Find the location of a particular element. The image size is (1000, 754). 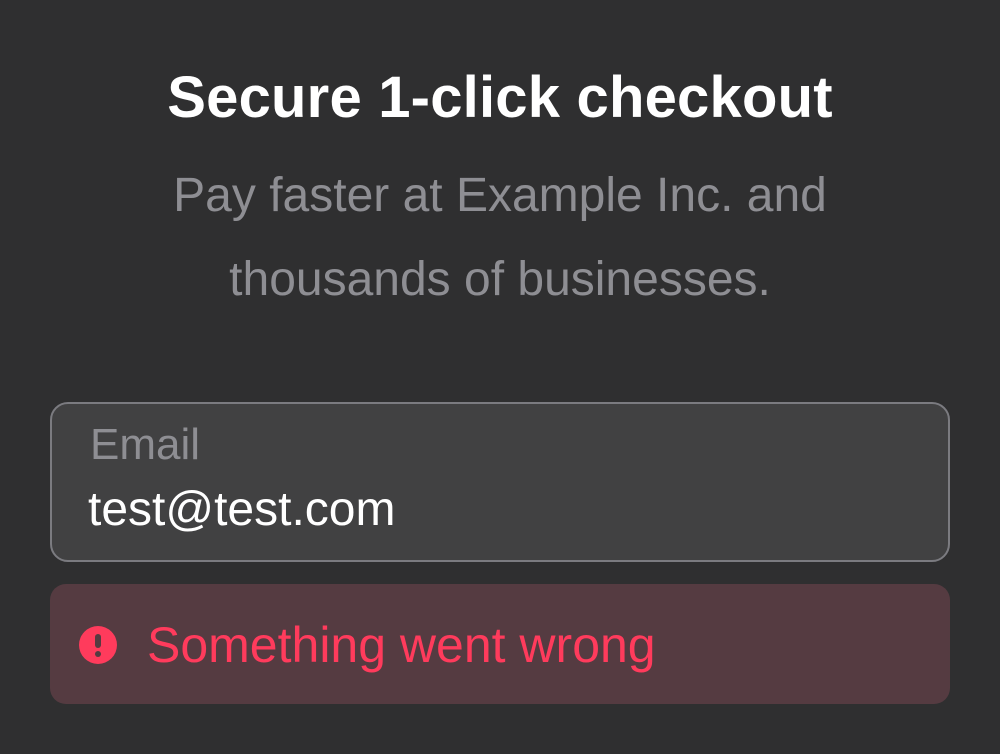

email-label: Email is located at coordinates (145, 444).